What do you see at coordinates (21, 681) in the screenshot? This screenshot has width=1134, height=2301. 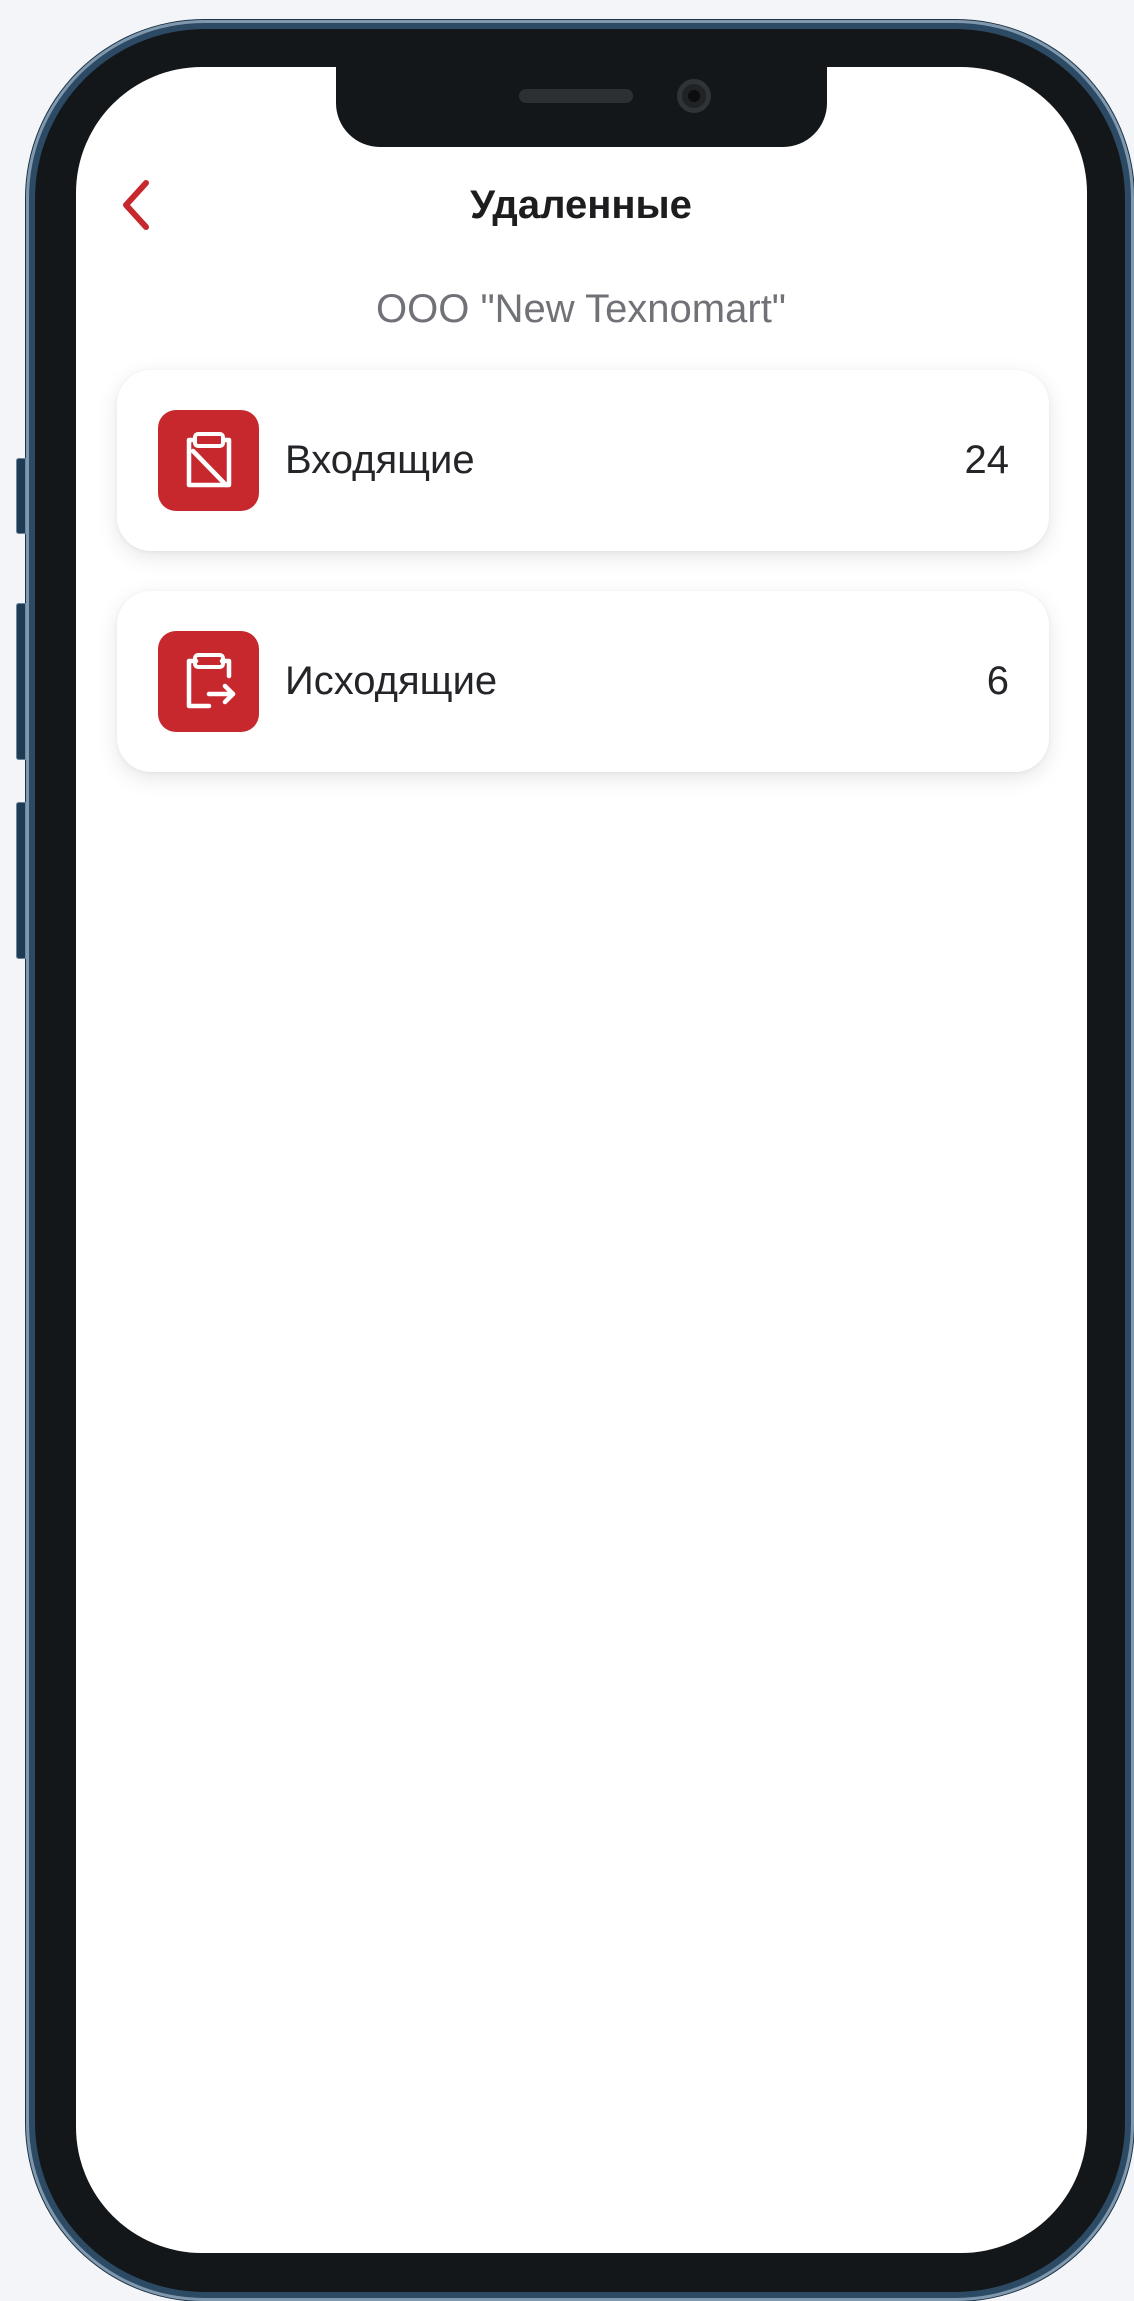 I see `volume-up-button` at bounding box center [21, 681].